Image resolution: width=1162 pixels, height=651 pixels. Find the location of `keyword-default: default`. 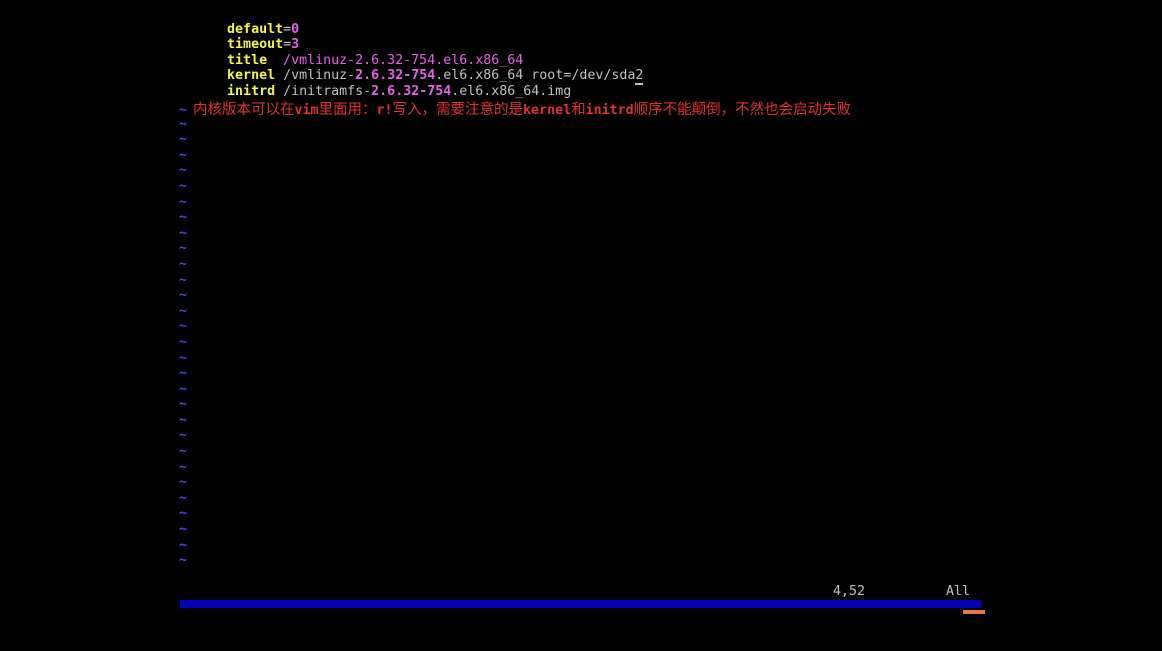

keyword-default: default is located at coordinates (255, 29).